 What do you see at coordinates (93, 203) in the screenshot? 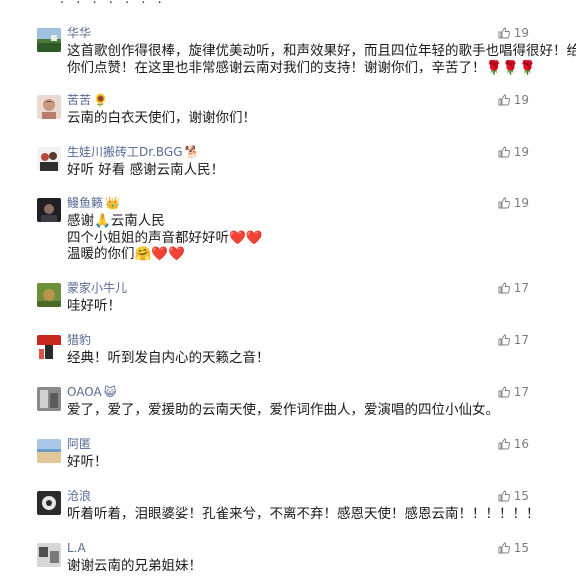
I see `comment-nickname: 鳗鱼籁 👑` at bounding box center [93, 203].